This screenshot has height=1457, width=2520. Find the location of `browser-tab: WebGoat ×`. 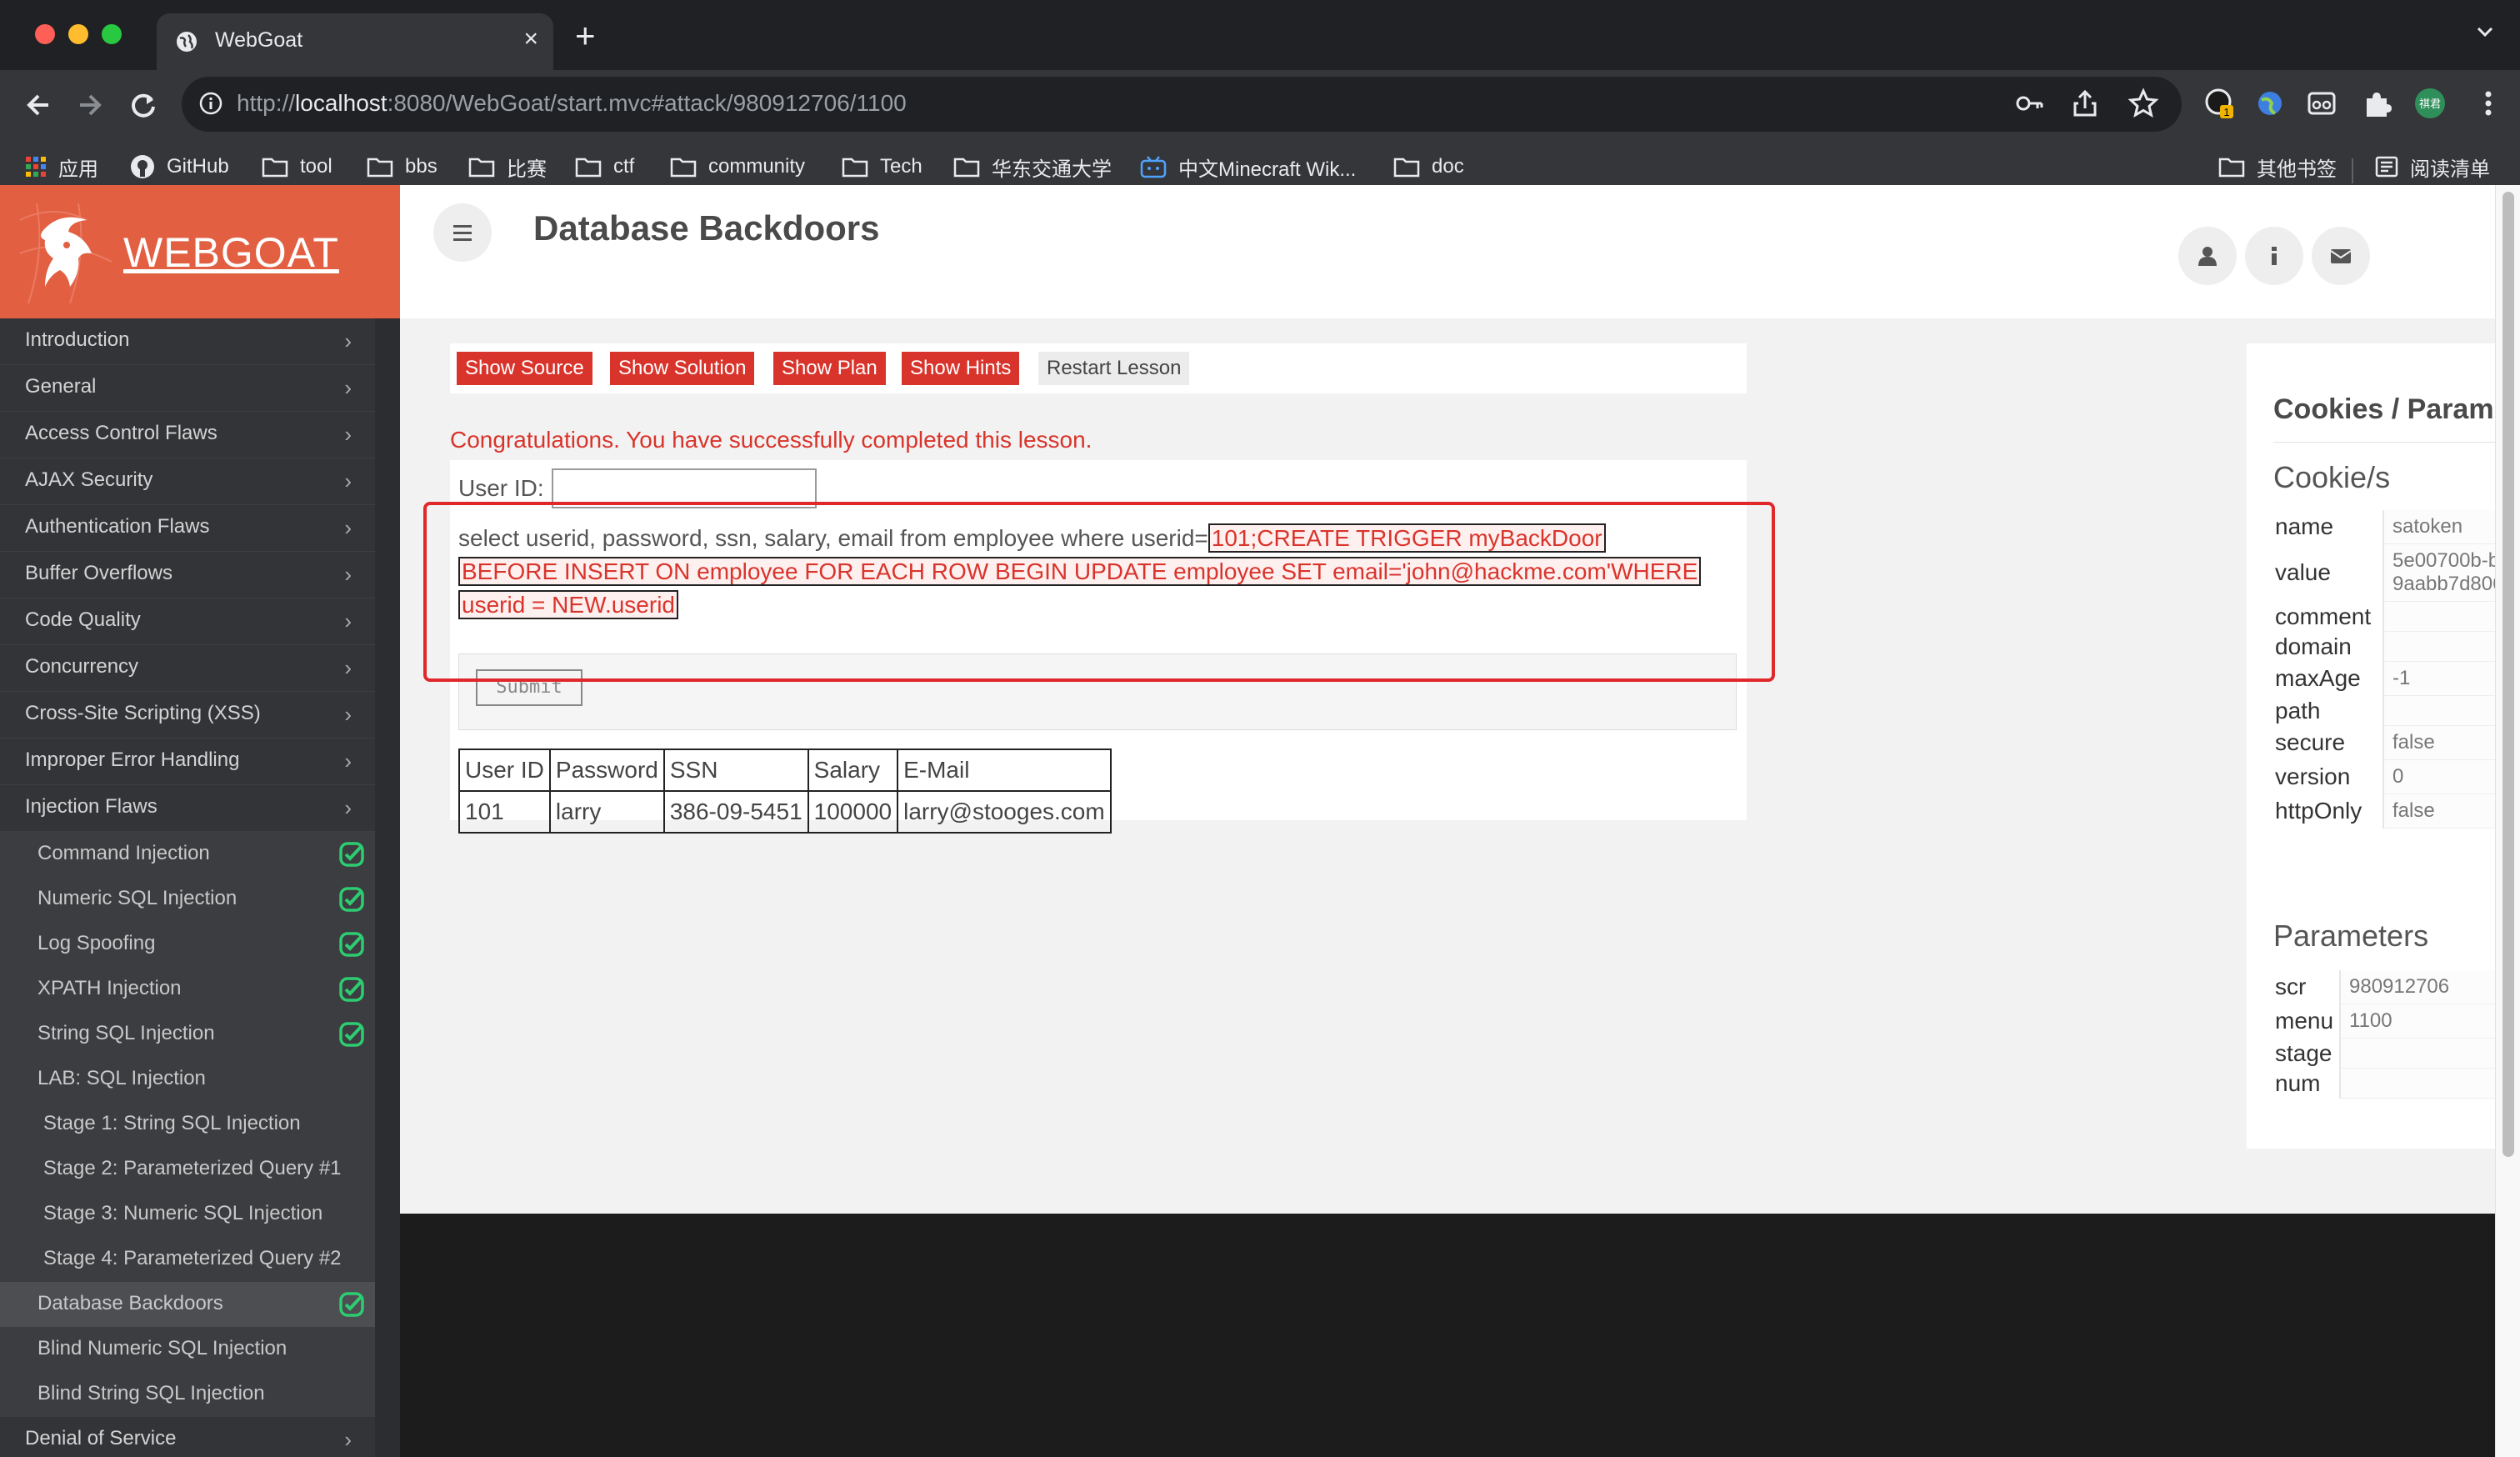

browser-tab: WebGoat × is located at coordinates (355, 41).